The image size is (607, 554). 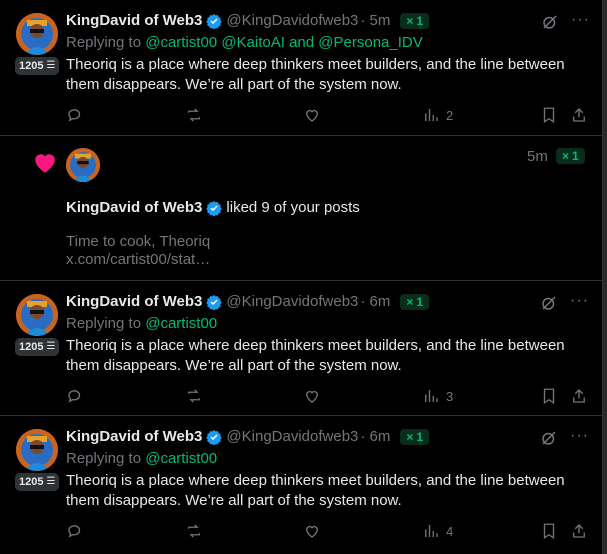 What do you see at coordinates (537, 156) in the screenshot?
I see `notification-time: 5m` at bounding box center [537, 156].